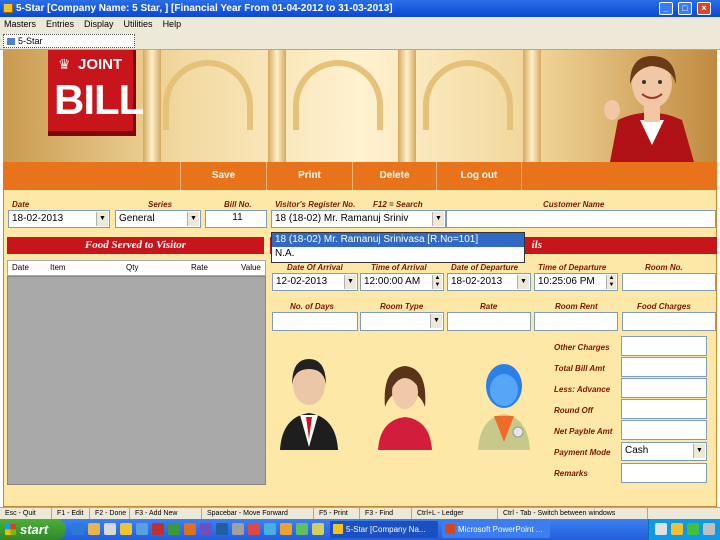  What do you see at coordinates (78, 529) in the screenshot?
I see `quicklaunch-ie-icon` at bounding box center [78, 529].